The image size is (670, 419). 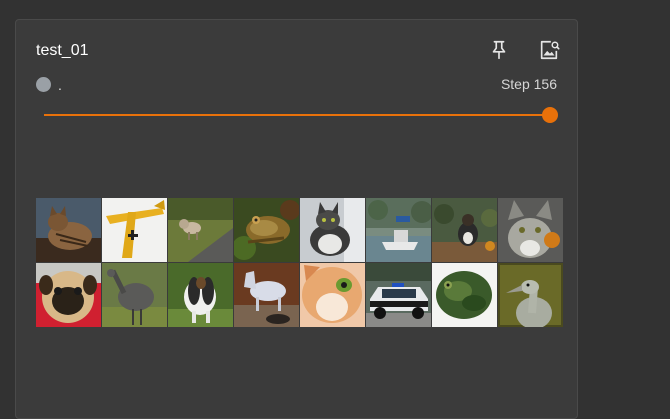 I want to click on pin-icon, so click(x=499, y=52).